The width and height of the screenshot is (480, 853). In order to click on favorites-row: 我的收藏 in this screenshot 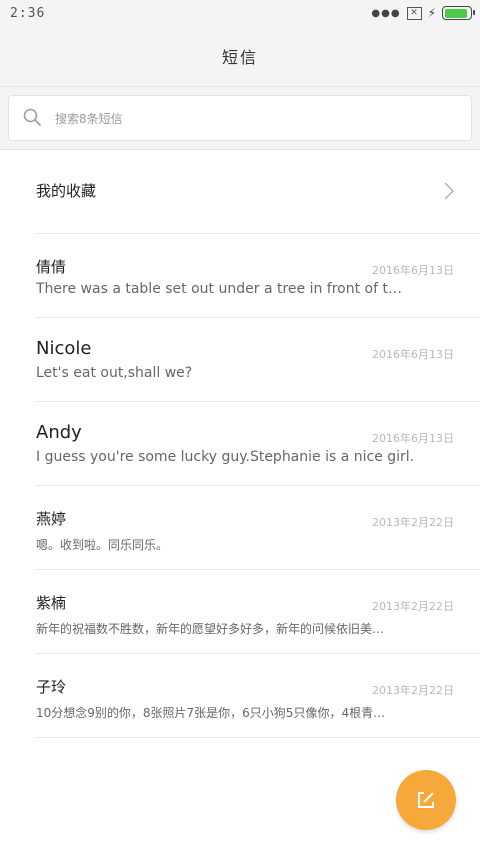, I will do `click(240, 192)`.